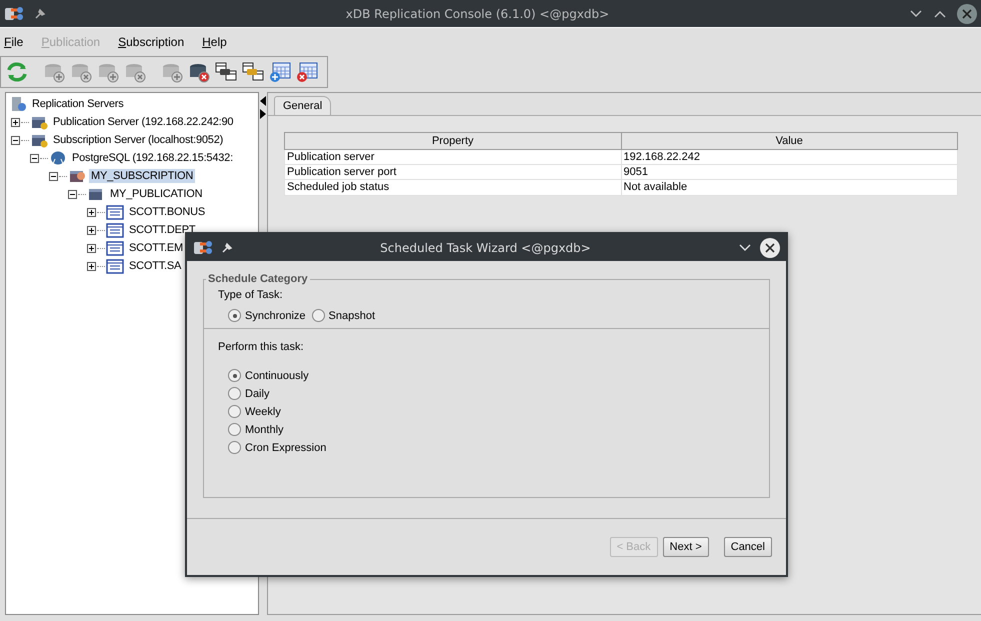 The width and height of the screenshot is (981, 621). What do you see at coordinates (58, 158) in the screenshot?
I see `elephant-icon` at bounding box center [58, 158].